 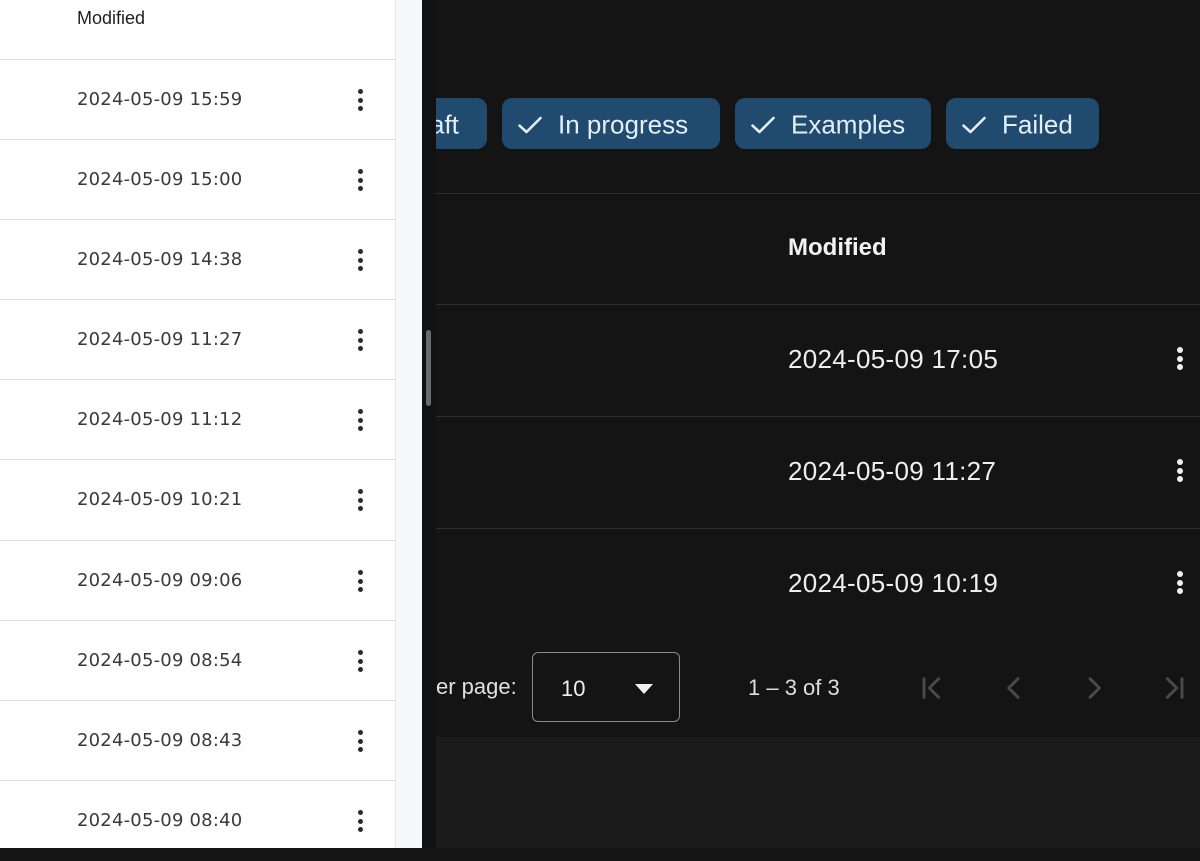 I want to click on table-row: 2024-05-09 14:38, so click(x=198, y=259).